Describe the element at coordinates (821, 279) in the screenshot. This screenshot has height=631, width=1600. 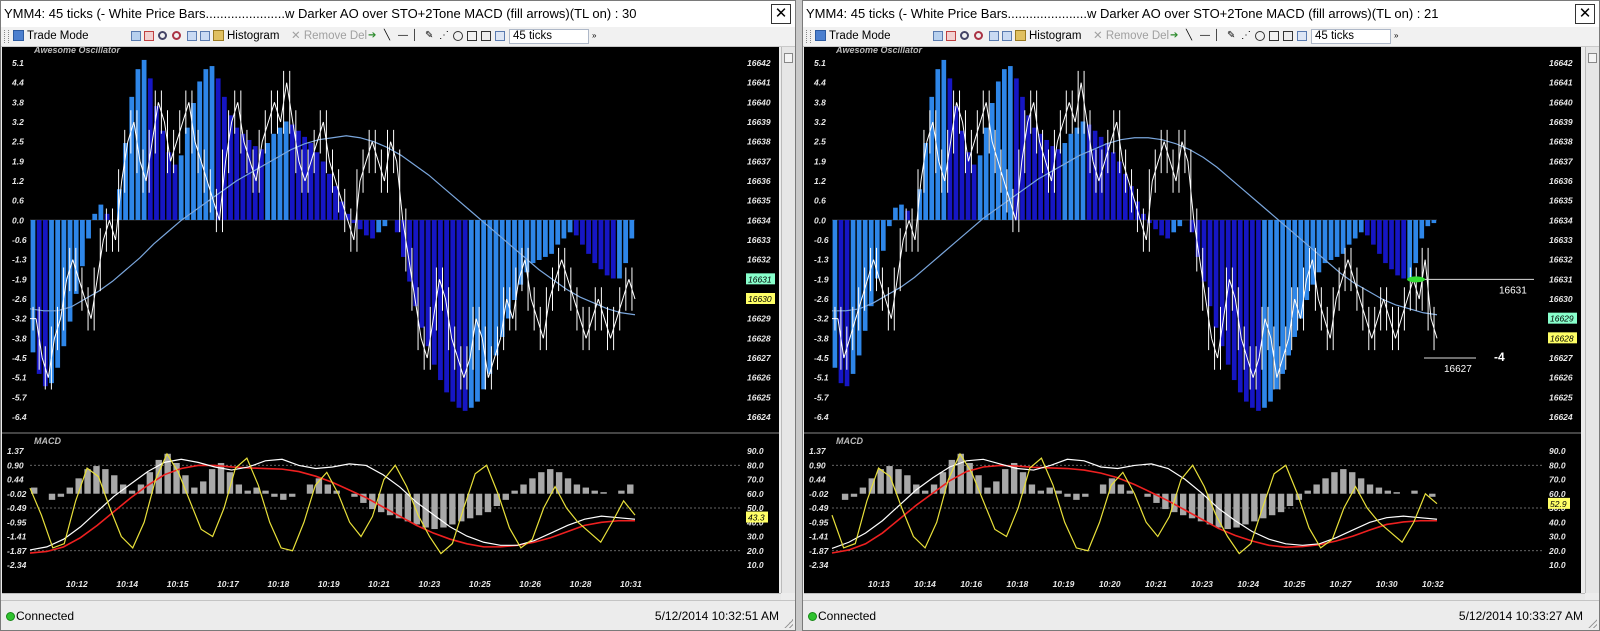
I see `ao-axis-tick: -1.9` at that location.